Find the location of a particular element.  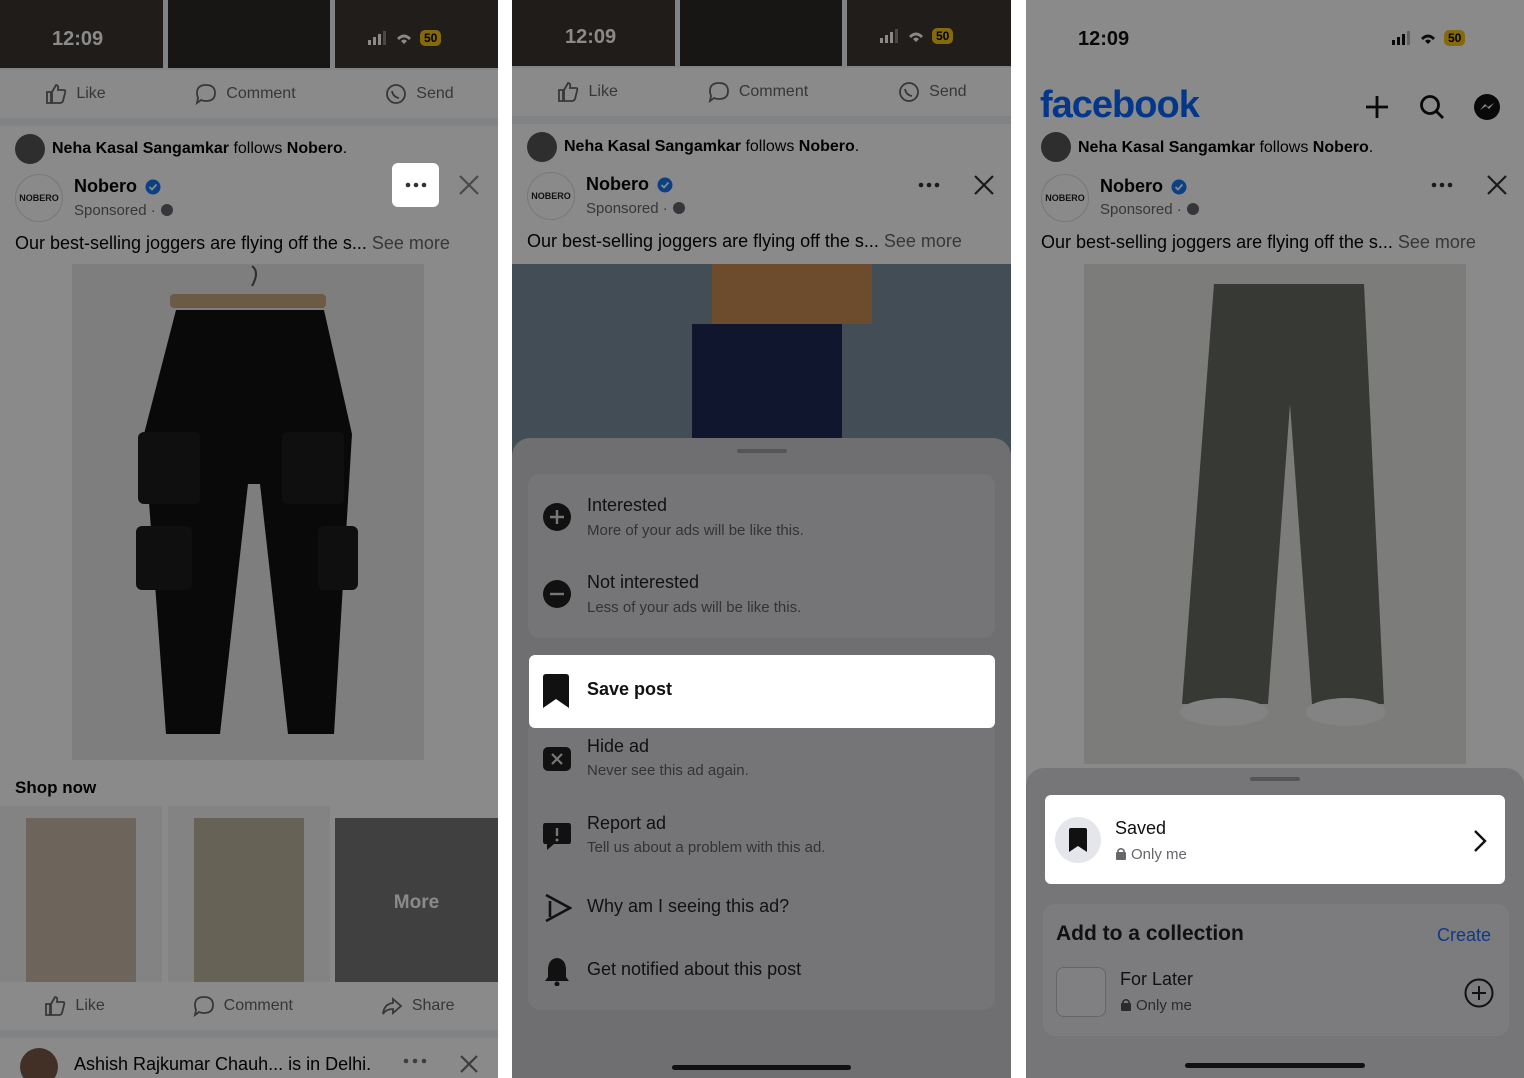

hide-ad-option: Hide ad Never see this ad again. is located at coordinates (761, 766).